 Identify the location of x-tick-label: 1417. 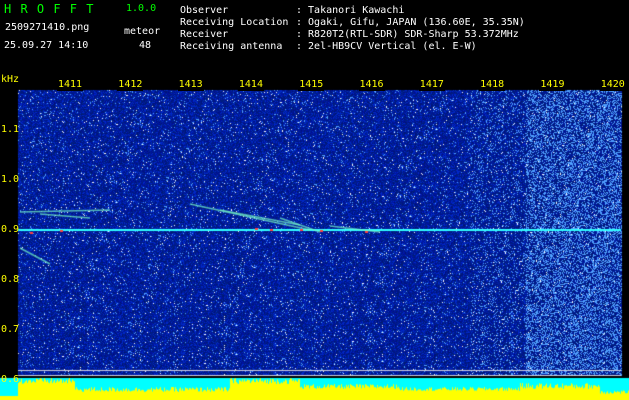
(431, 85).